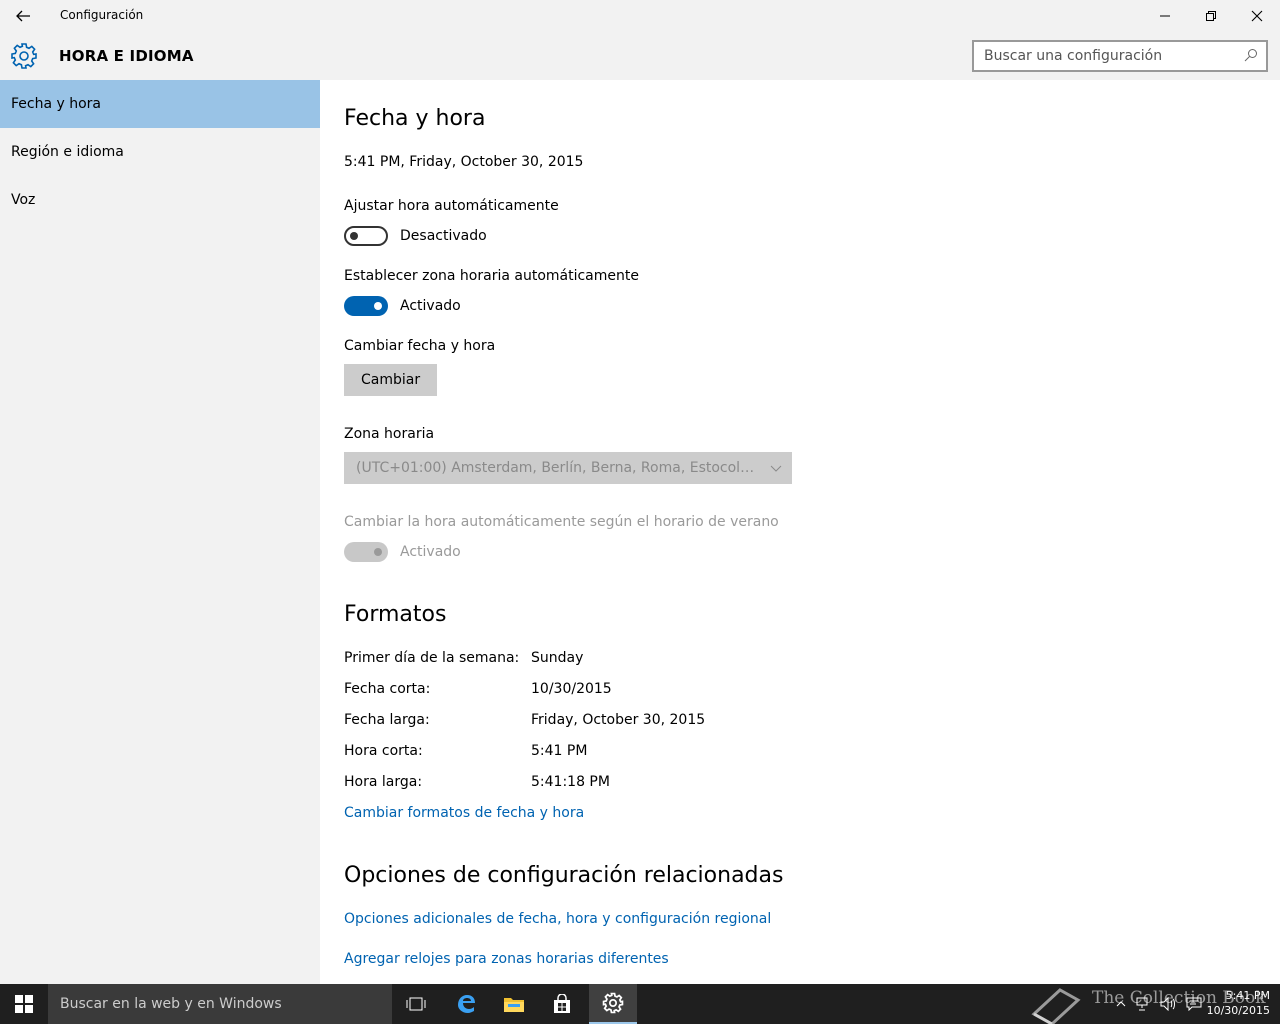  I want to click on store-icon, so click(562, 1003).